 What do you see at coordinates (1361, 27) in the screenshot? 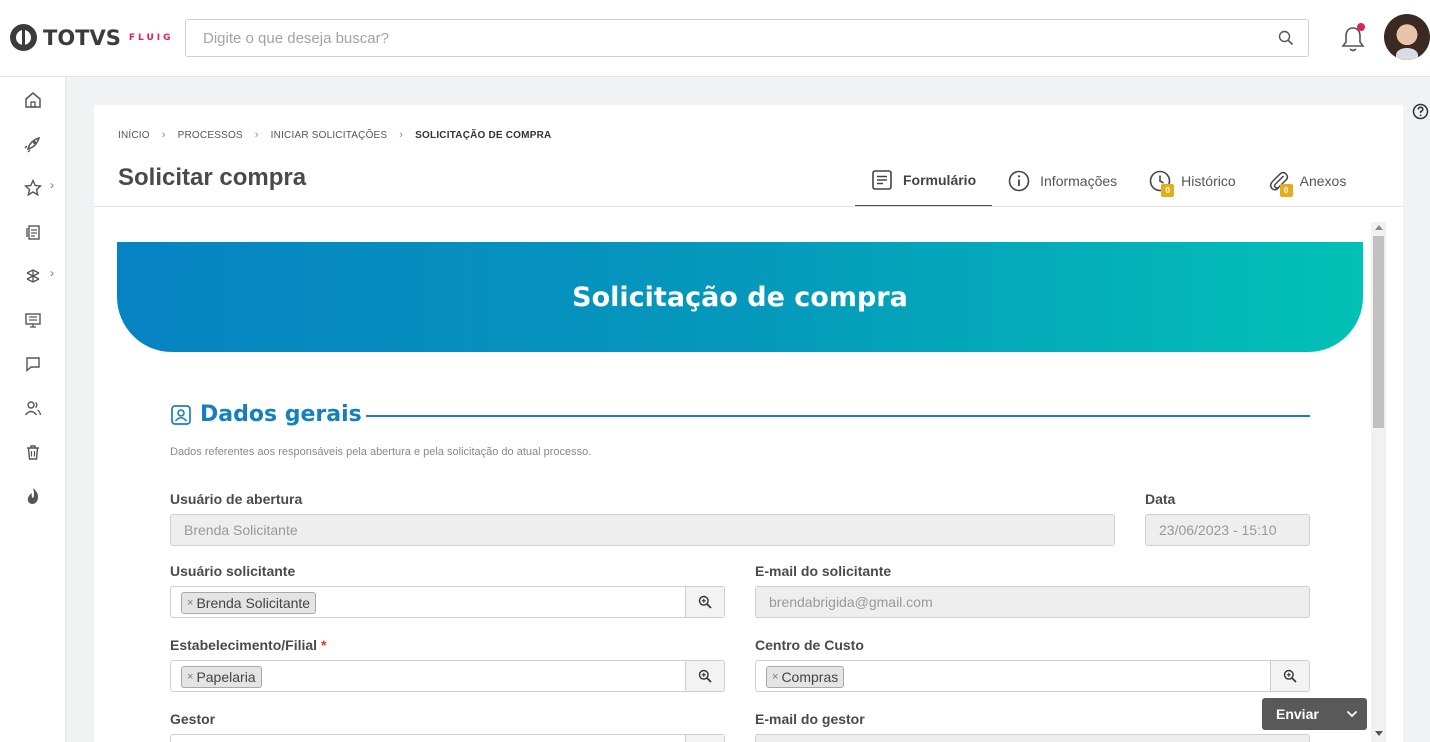
I see `notification-dot` at bounding box center [1361, 27].